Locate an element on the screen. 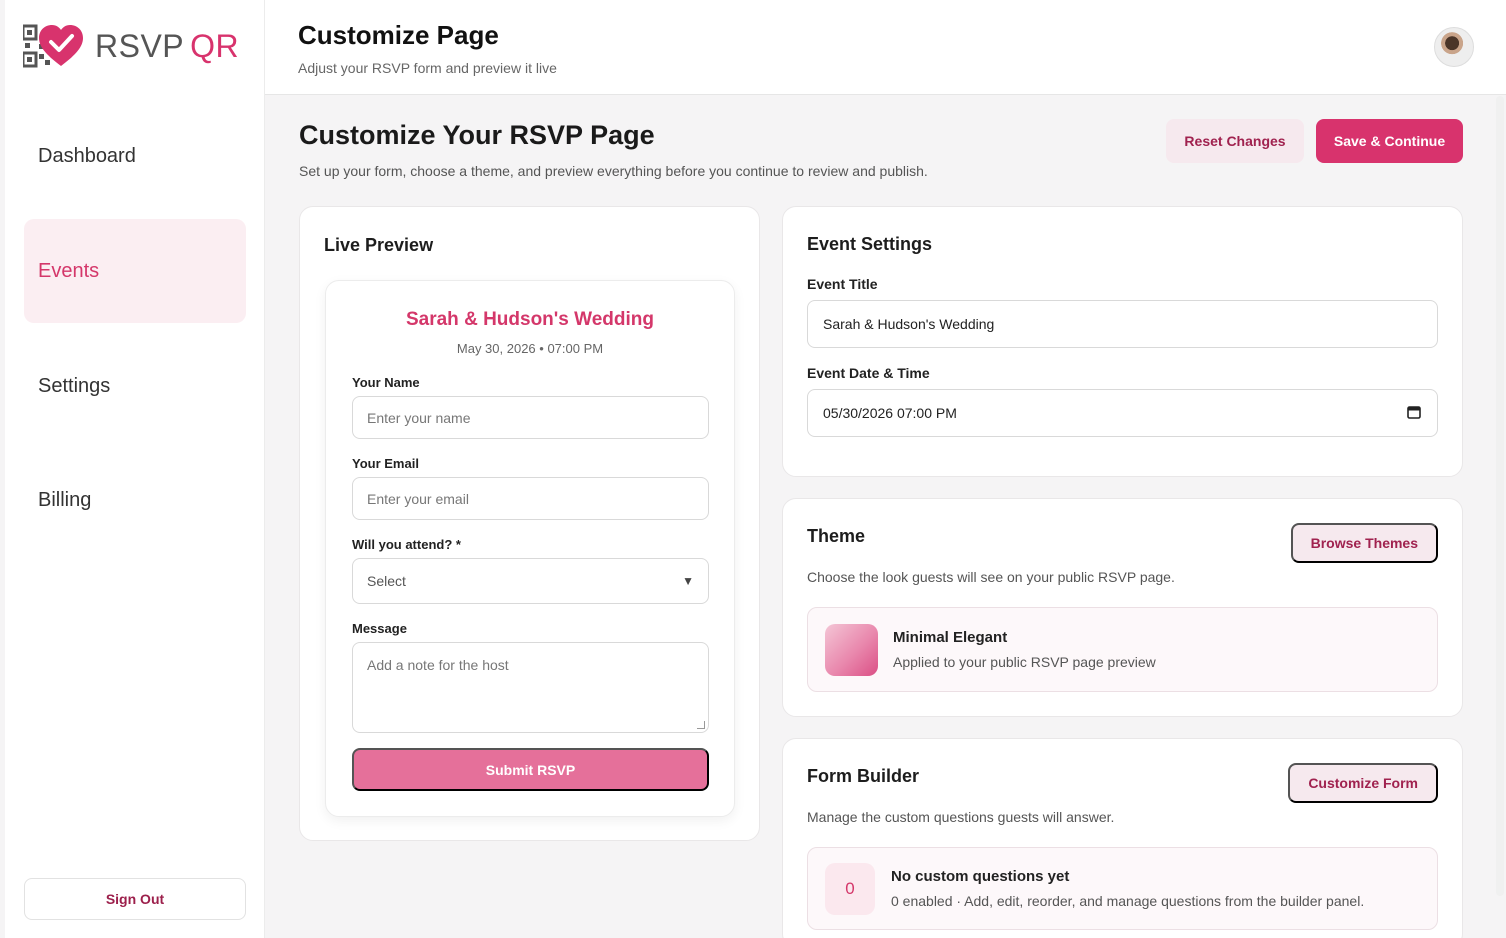 This screenshot has width=1506, height=938. name-input: Enter your name is located at coordinates (530, 417).